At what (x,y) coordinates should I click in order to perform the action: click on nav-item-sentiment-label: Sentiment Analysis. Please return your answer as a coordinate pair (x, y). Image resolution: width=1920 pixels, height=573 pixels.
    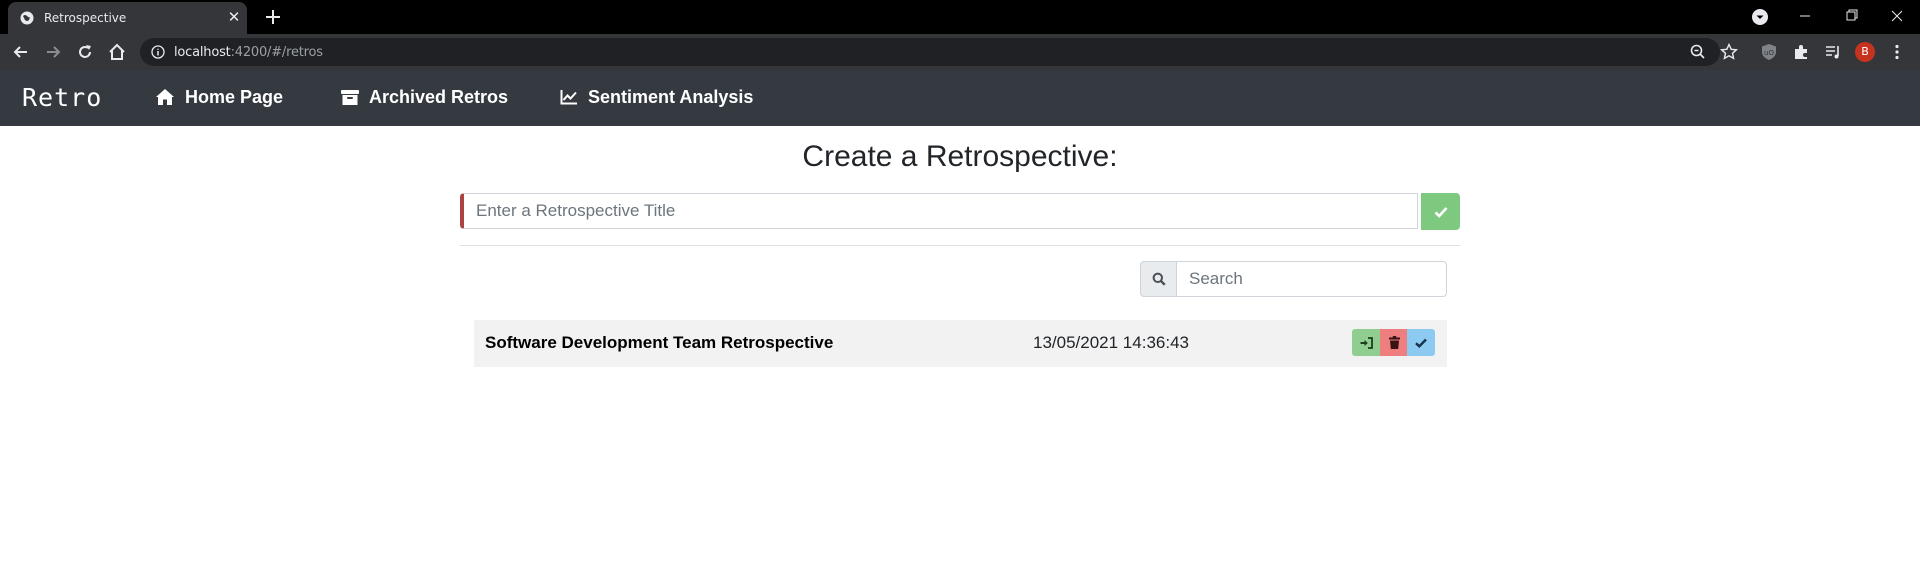
    Looking at the image, I should click on (671, 96).